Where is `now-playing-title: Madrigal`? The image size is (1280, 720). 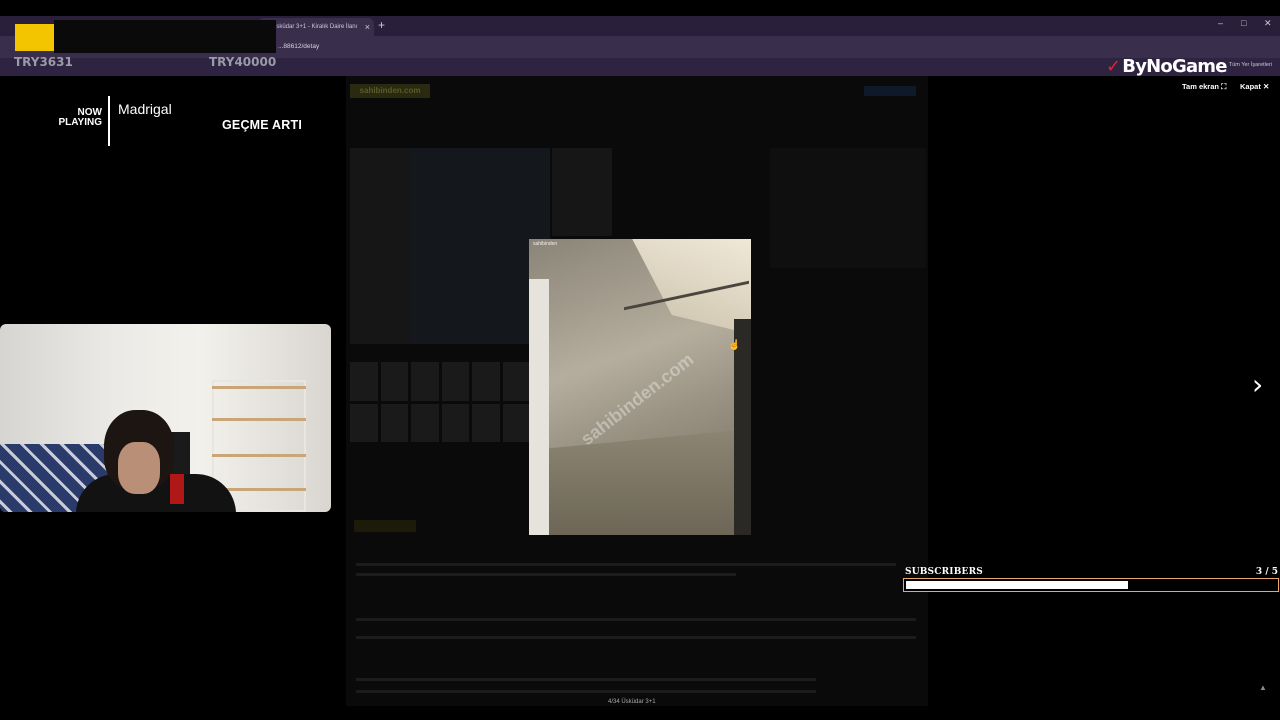 now-playing-title: Madrigal is located at coordinates (145, 109).